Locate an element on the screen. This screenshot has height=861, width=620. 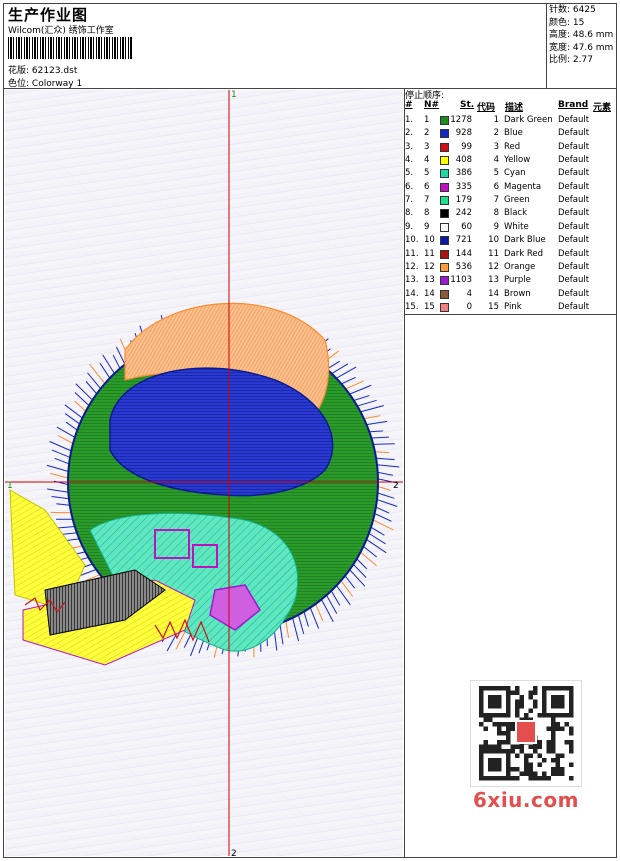
row-needle: 15 is located at coordinates (429, 306).